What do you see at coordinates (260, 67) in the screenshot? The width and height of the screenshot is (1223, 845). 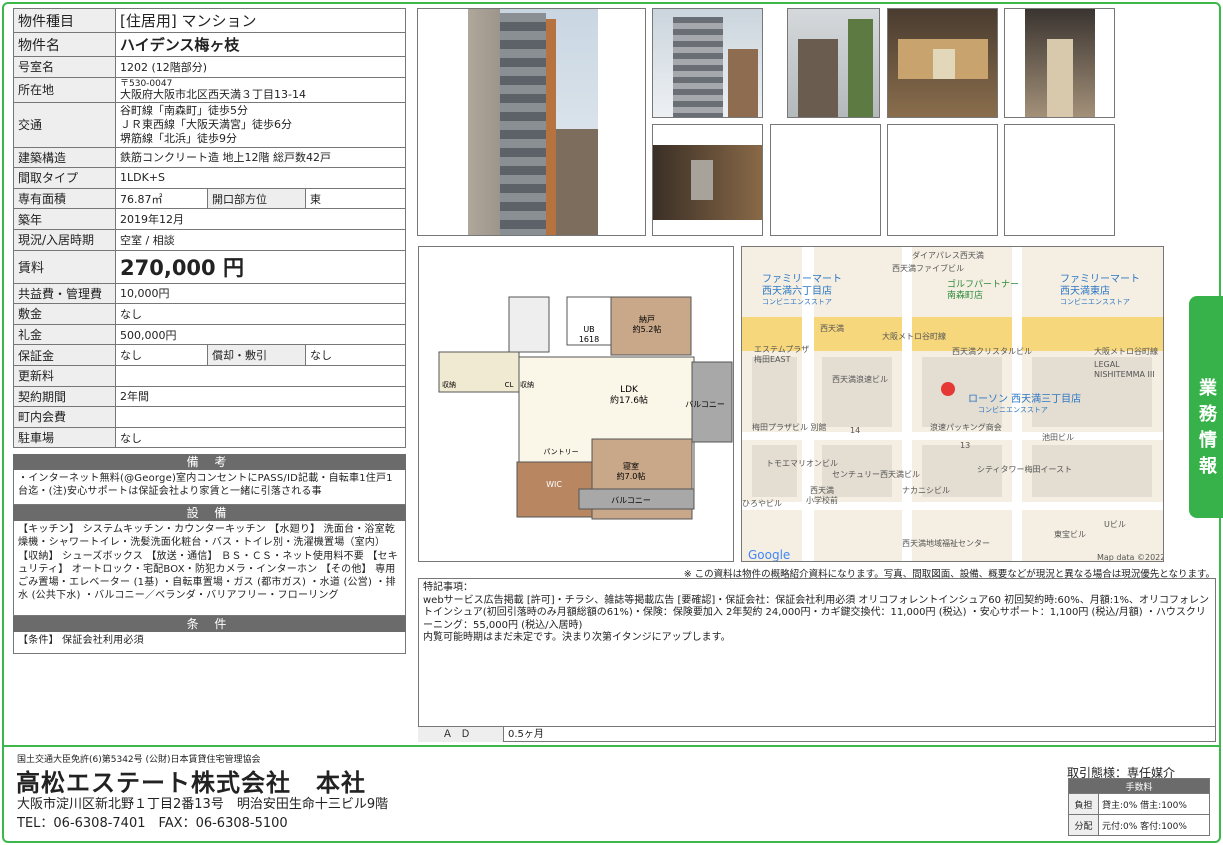 I see `spec-val-room: 1202 (12階部分)` at bounding box center [260, 67].